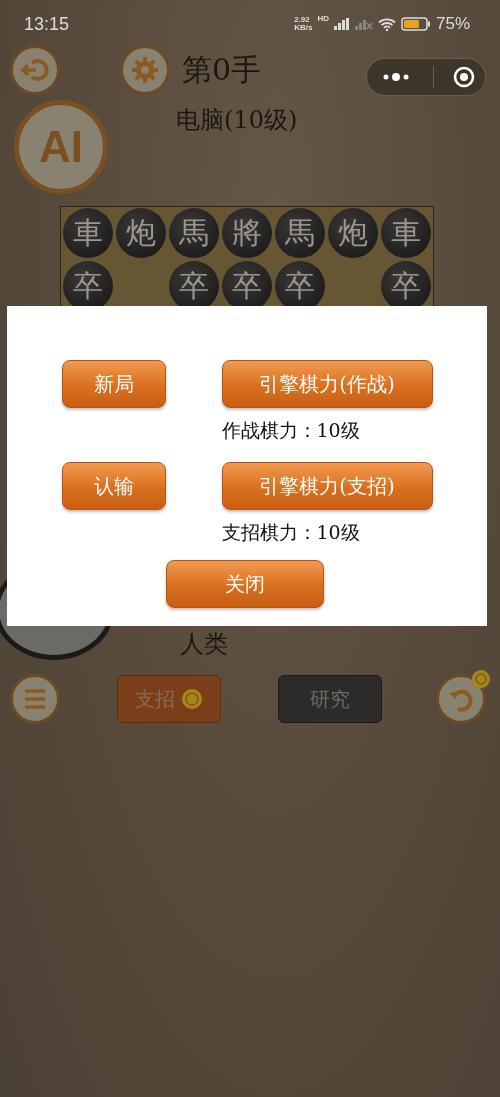 The image size is (500, 1097). Describe the element at coordinates (47, 24) in the screenshot. I see `status-time: 13:15` at that location.